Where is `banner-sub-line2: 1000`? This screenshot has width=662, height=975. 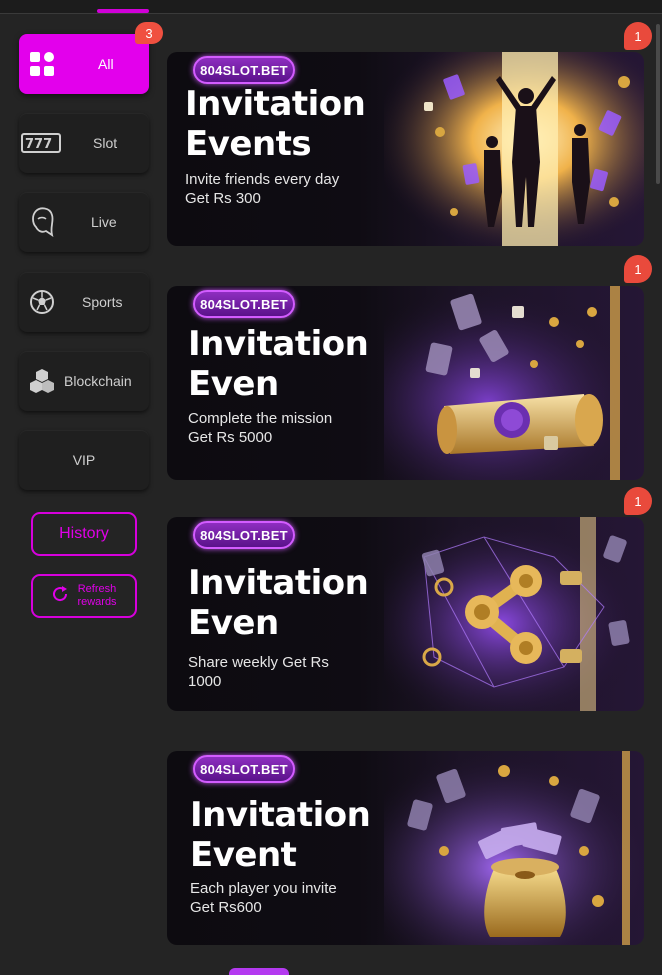 banner-sub-line2: 1000 is located at coordinates (205, 681).